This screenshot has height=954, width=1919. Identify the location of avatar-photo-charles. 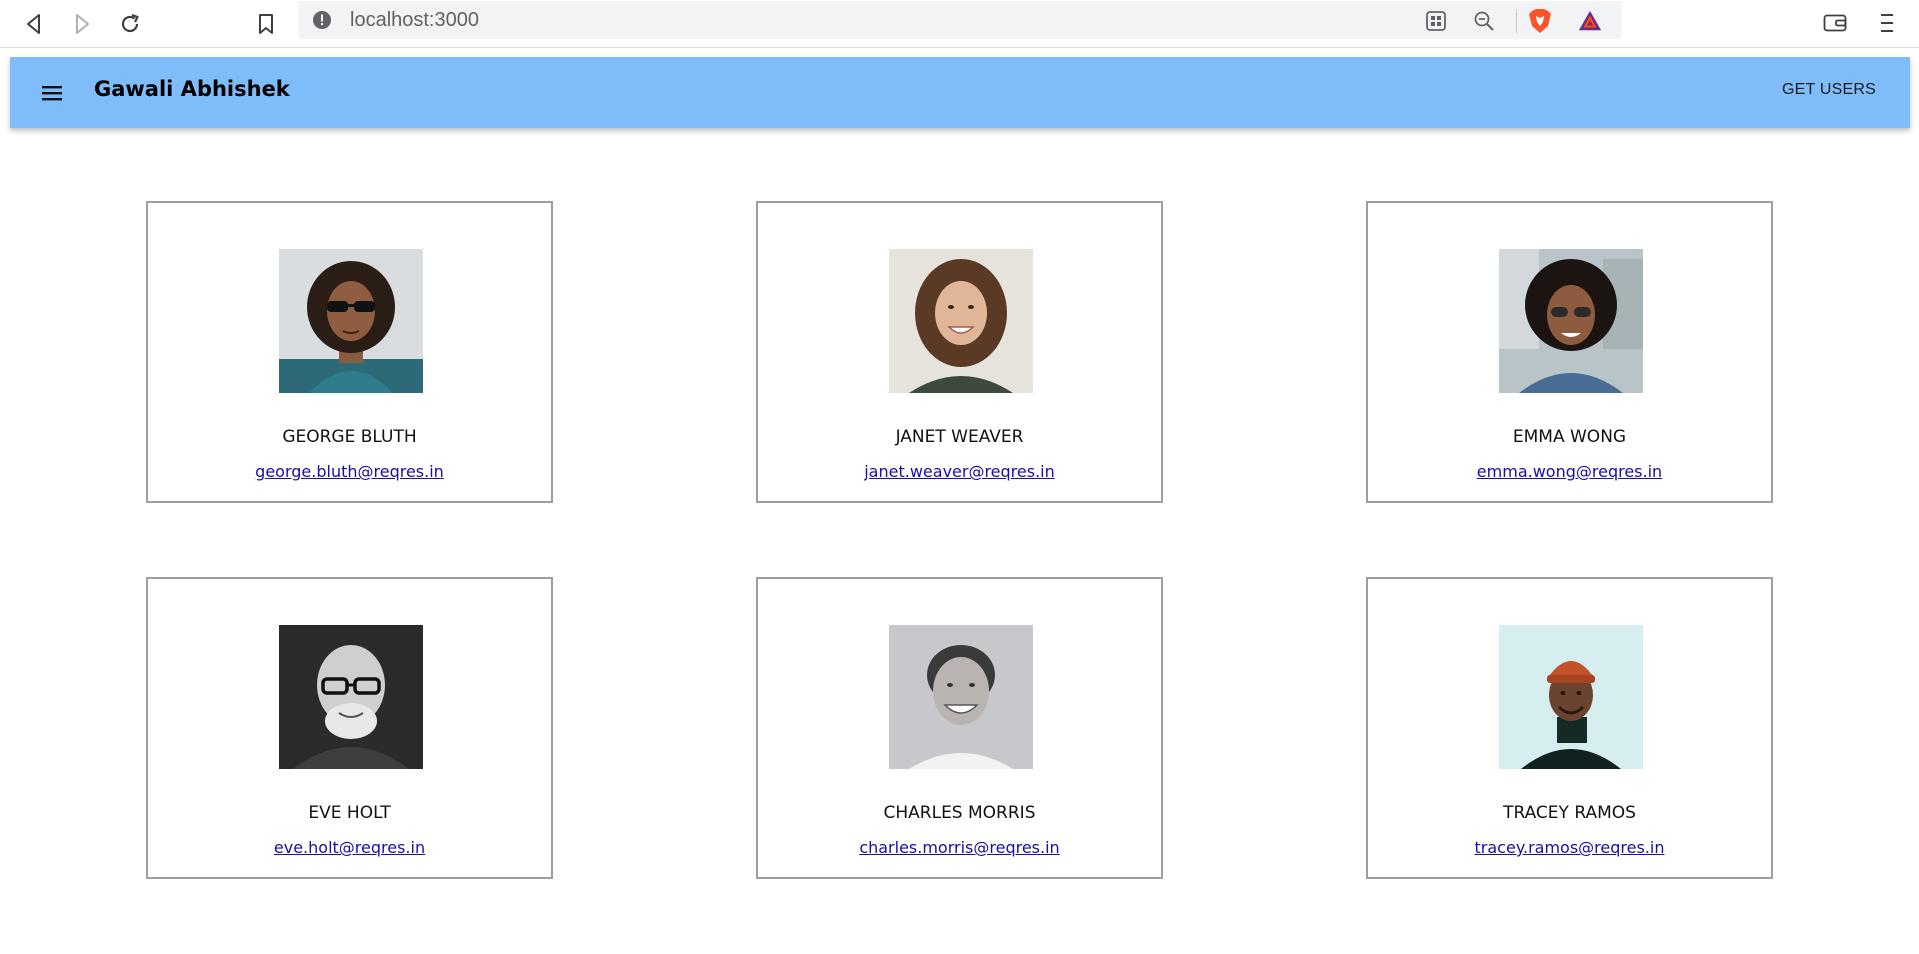
(961, 697).